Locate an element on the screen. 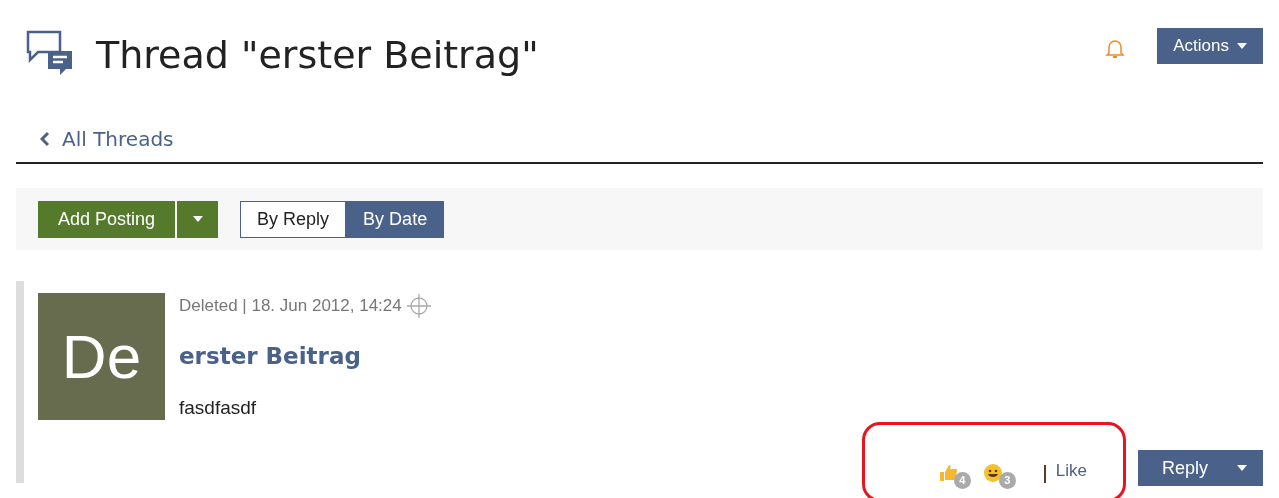 The width and height of the screenshot is (1279, 498). chevron-left-icon is located at coordinates (45, 139).